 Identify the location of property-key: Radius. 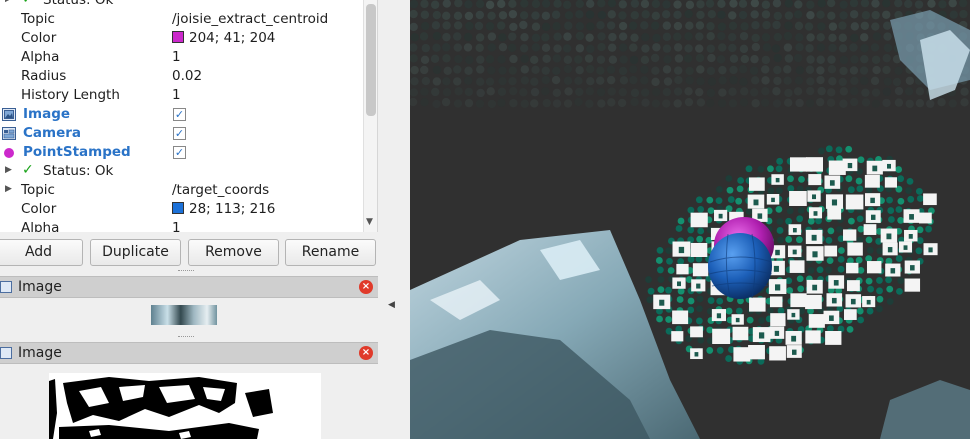
(44, 76).